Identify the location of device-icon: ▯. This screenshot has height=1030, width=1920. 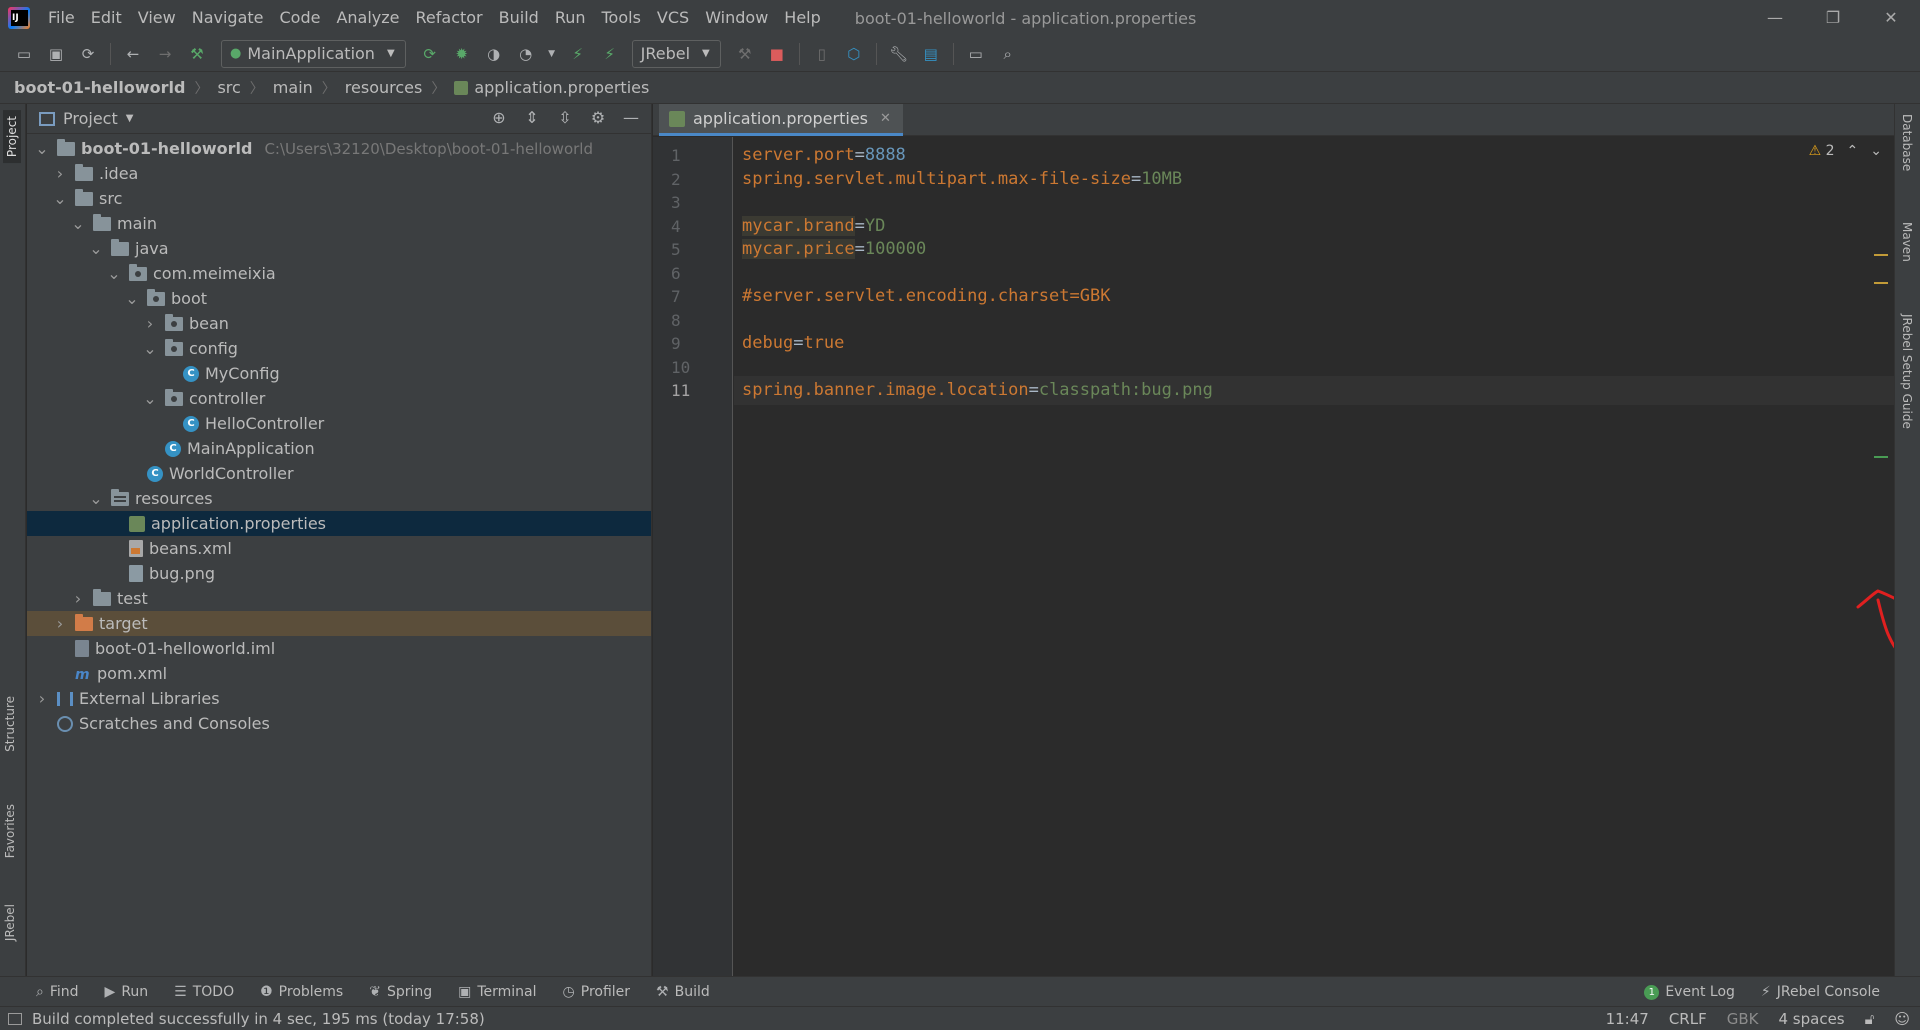
(822, 54).